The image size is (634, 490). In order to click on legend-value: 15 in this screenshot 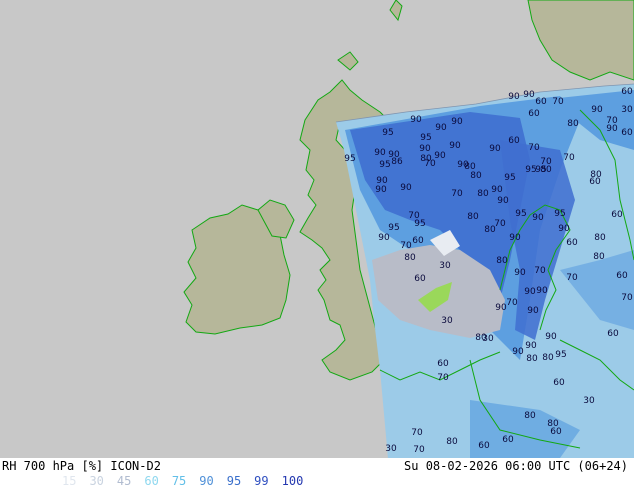, I will do `click(69, 481)`.